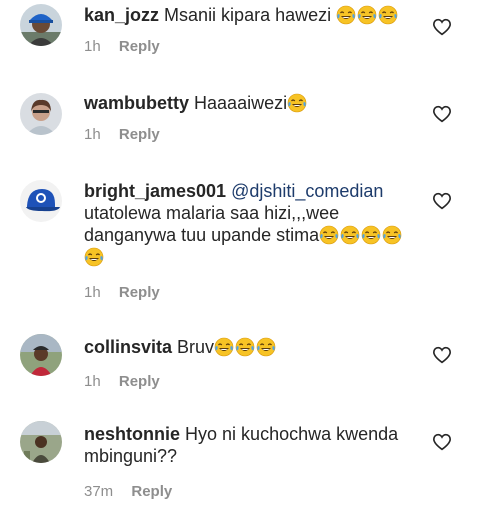 The width and height of the screenshot is (480, 521). I want to click on comment-message: Bruv, so click(196, 347).